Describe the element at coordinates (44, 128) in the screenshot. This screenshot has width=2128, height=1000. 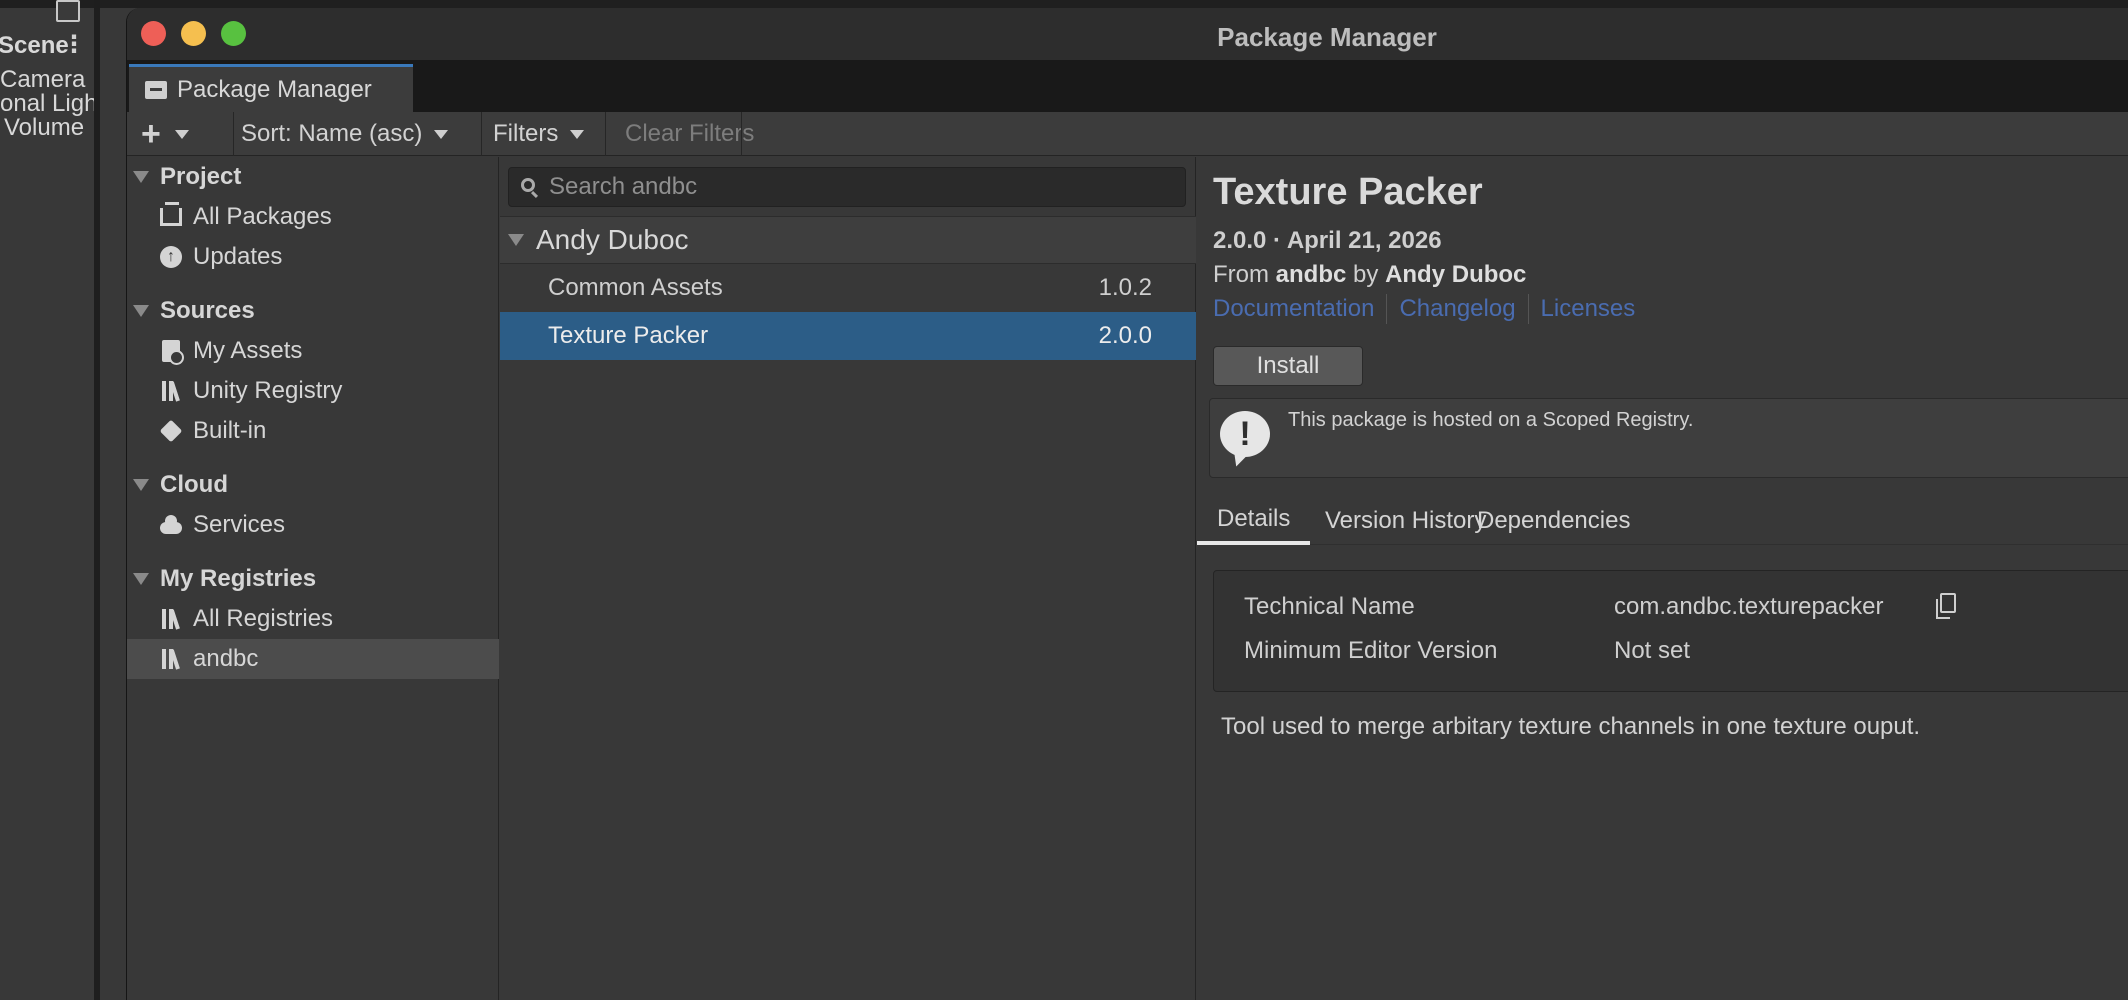
I see `hierarchy-item-volume: Volume` at that location.